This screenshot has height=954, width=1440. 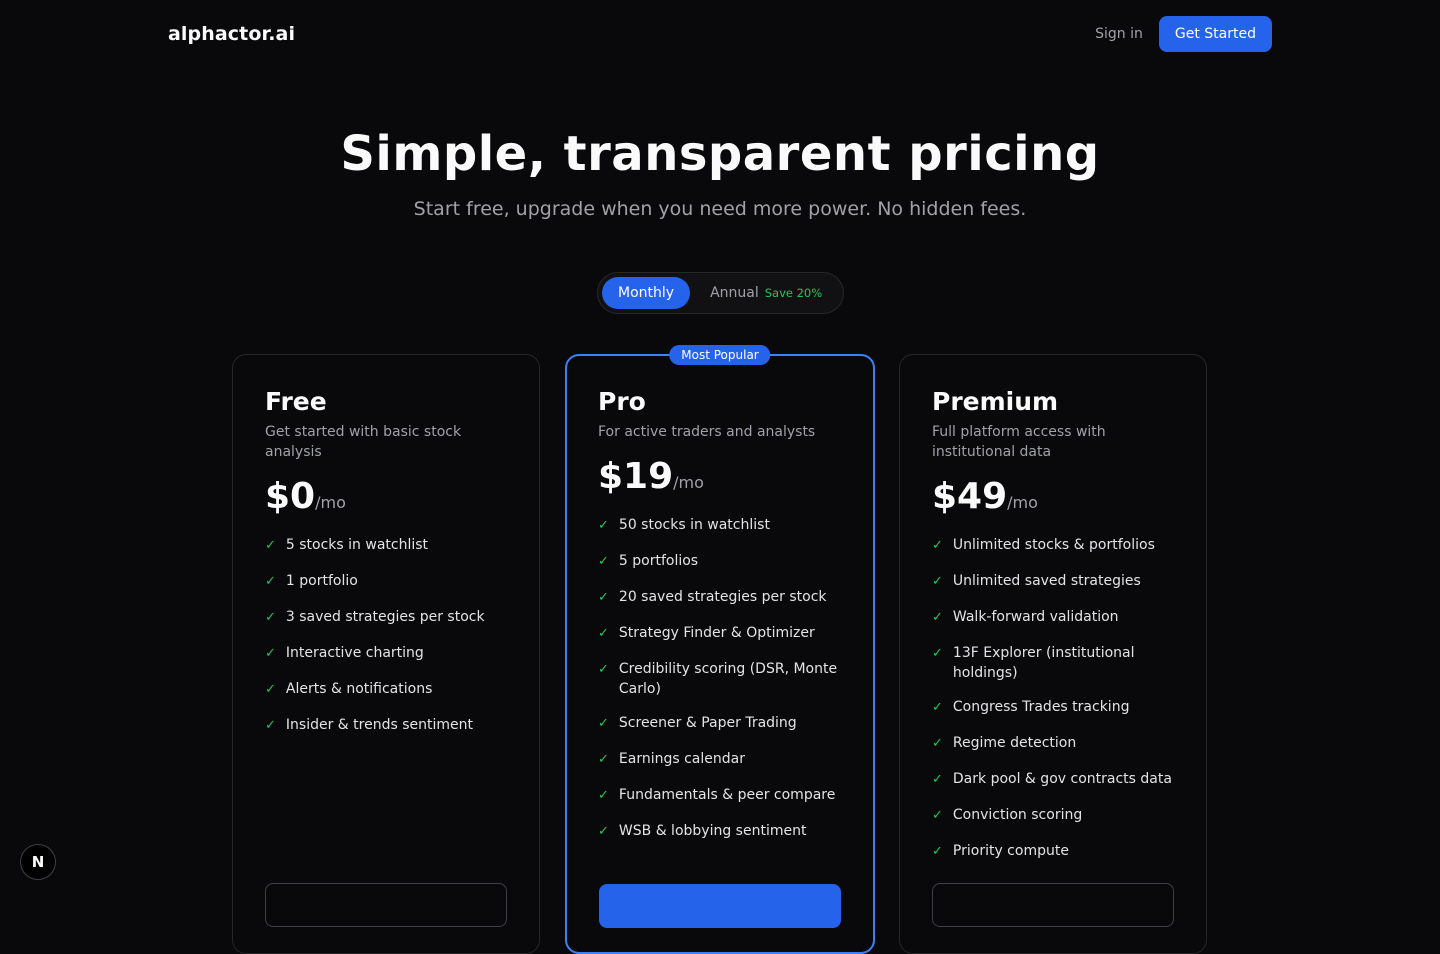 What do you see at coordinates (734, 293) in the screenshot?
I see `billing-annual-label: Annual` at bounding box center [734, 293].